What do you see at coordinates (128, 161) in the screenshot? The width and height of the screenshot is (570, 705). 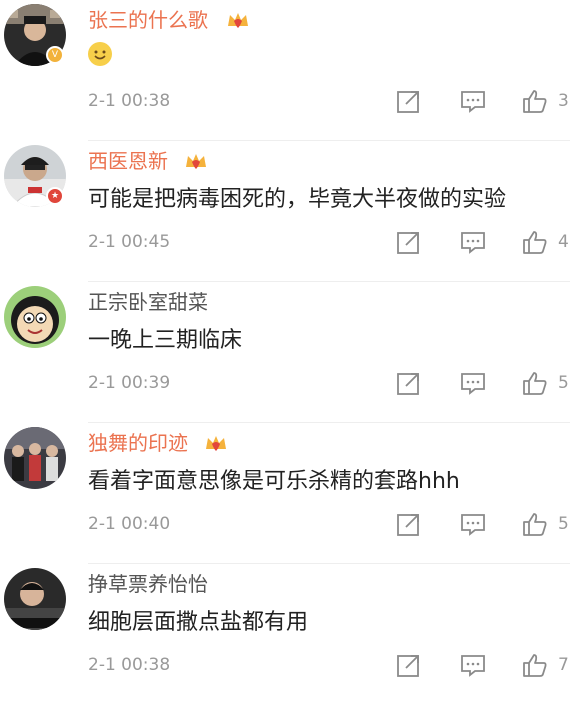 I see `username: 西医恩新` at bounding box center [128, 161].